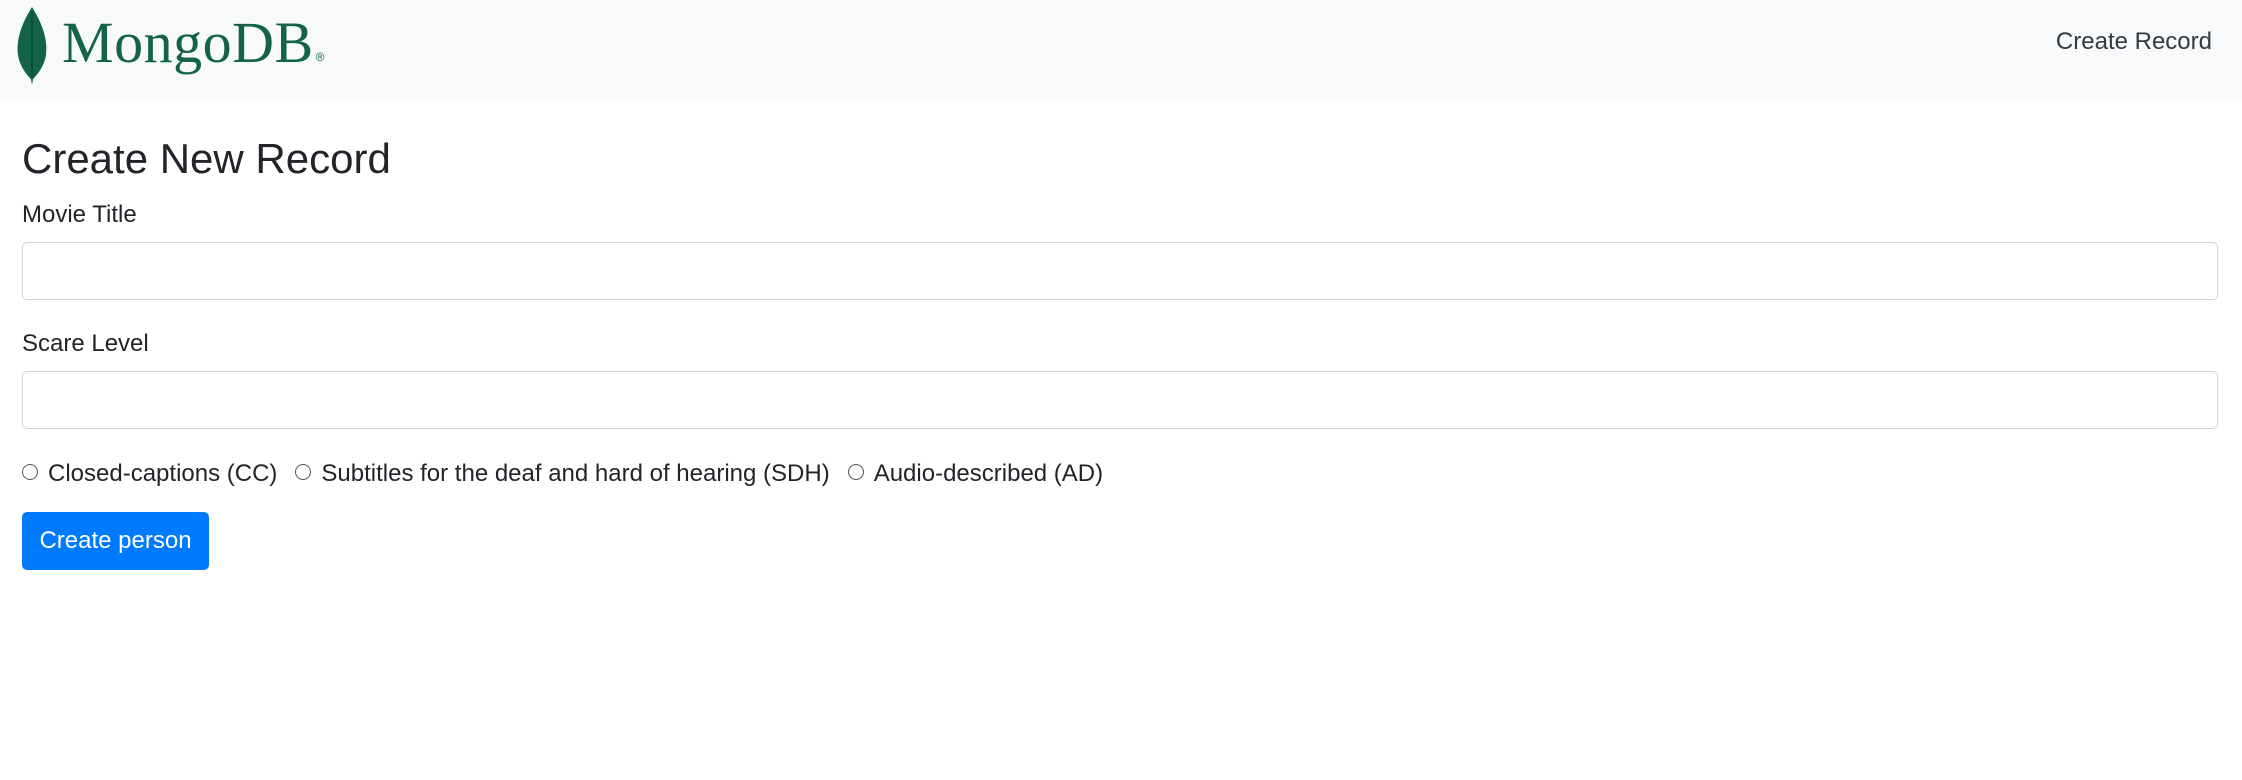 The height and width of the screenshot is (780, 2242). I want to click on create-person-button: Create person, so click(115, 541).